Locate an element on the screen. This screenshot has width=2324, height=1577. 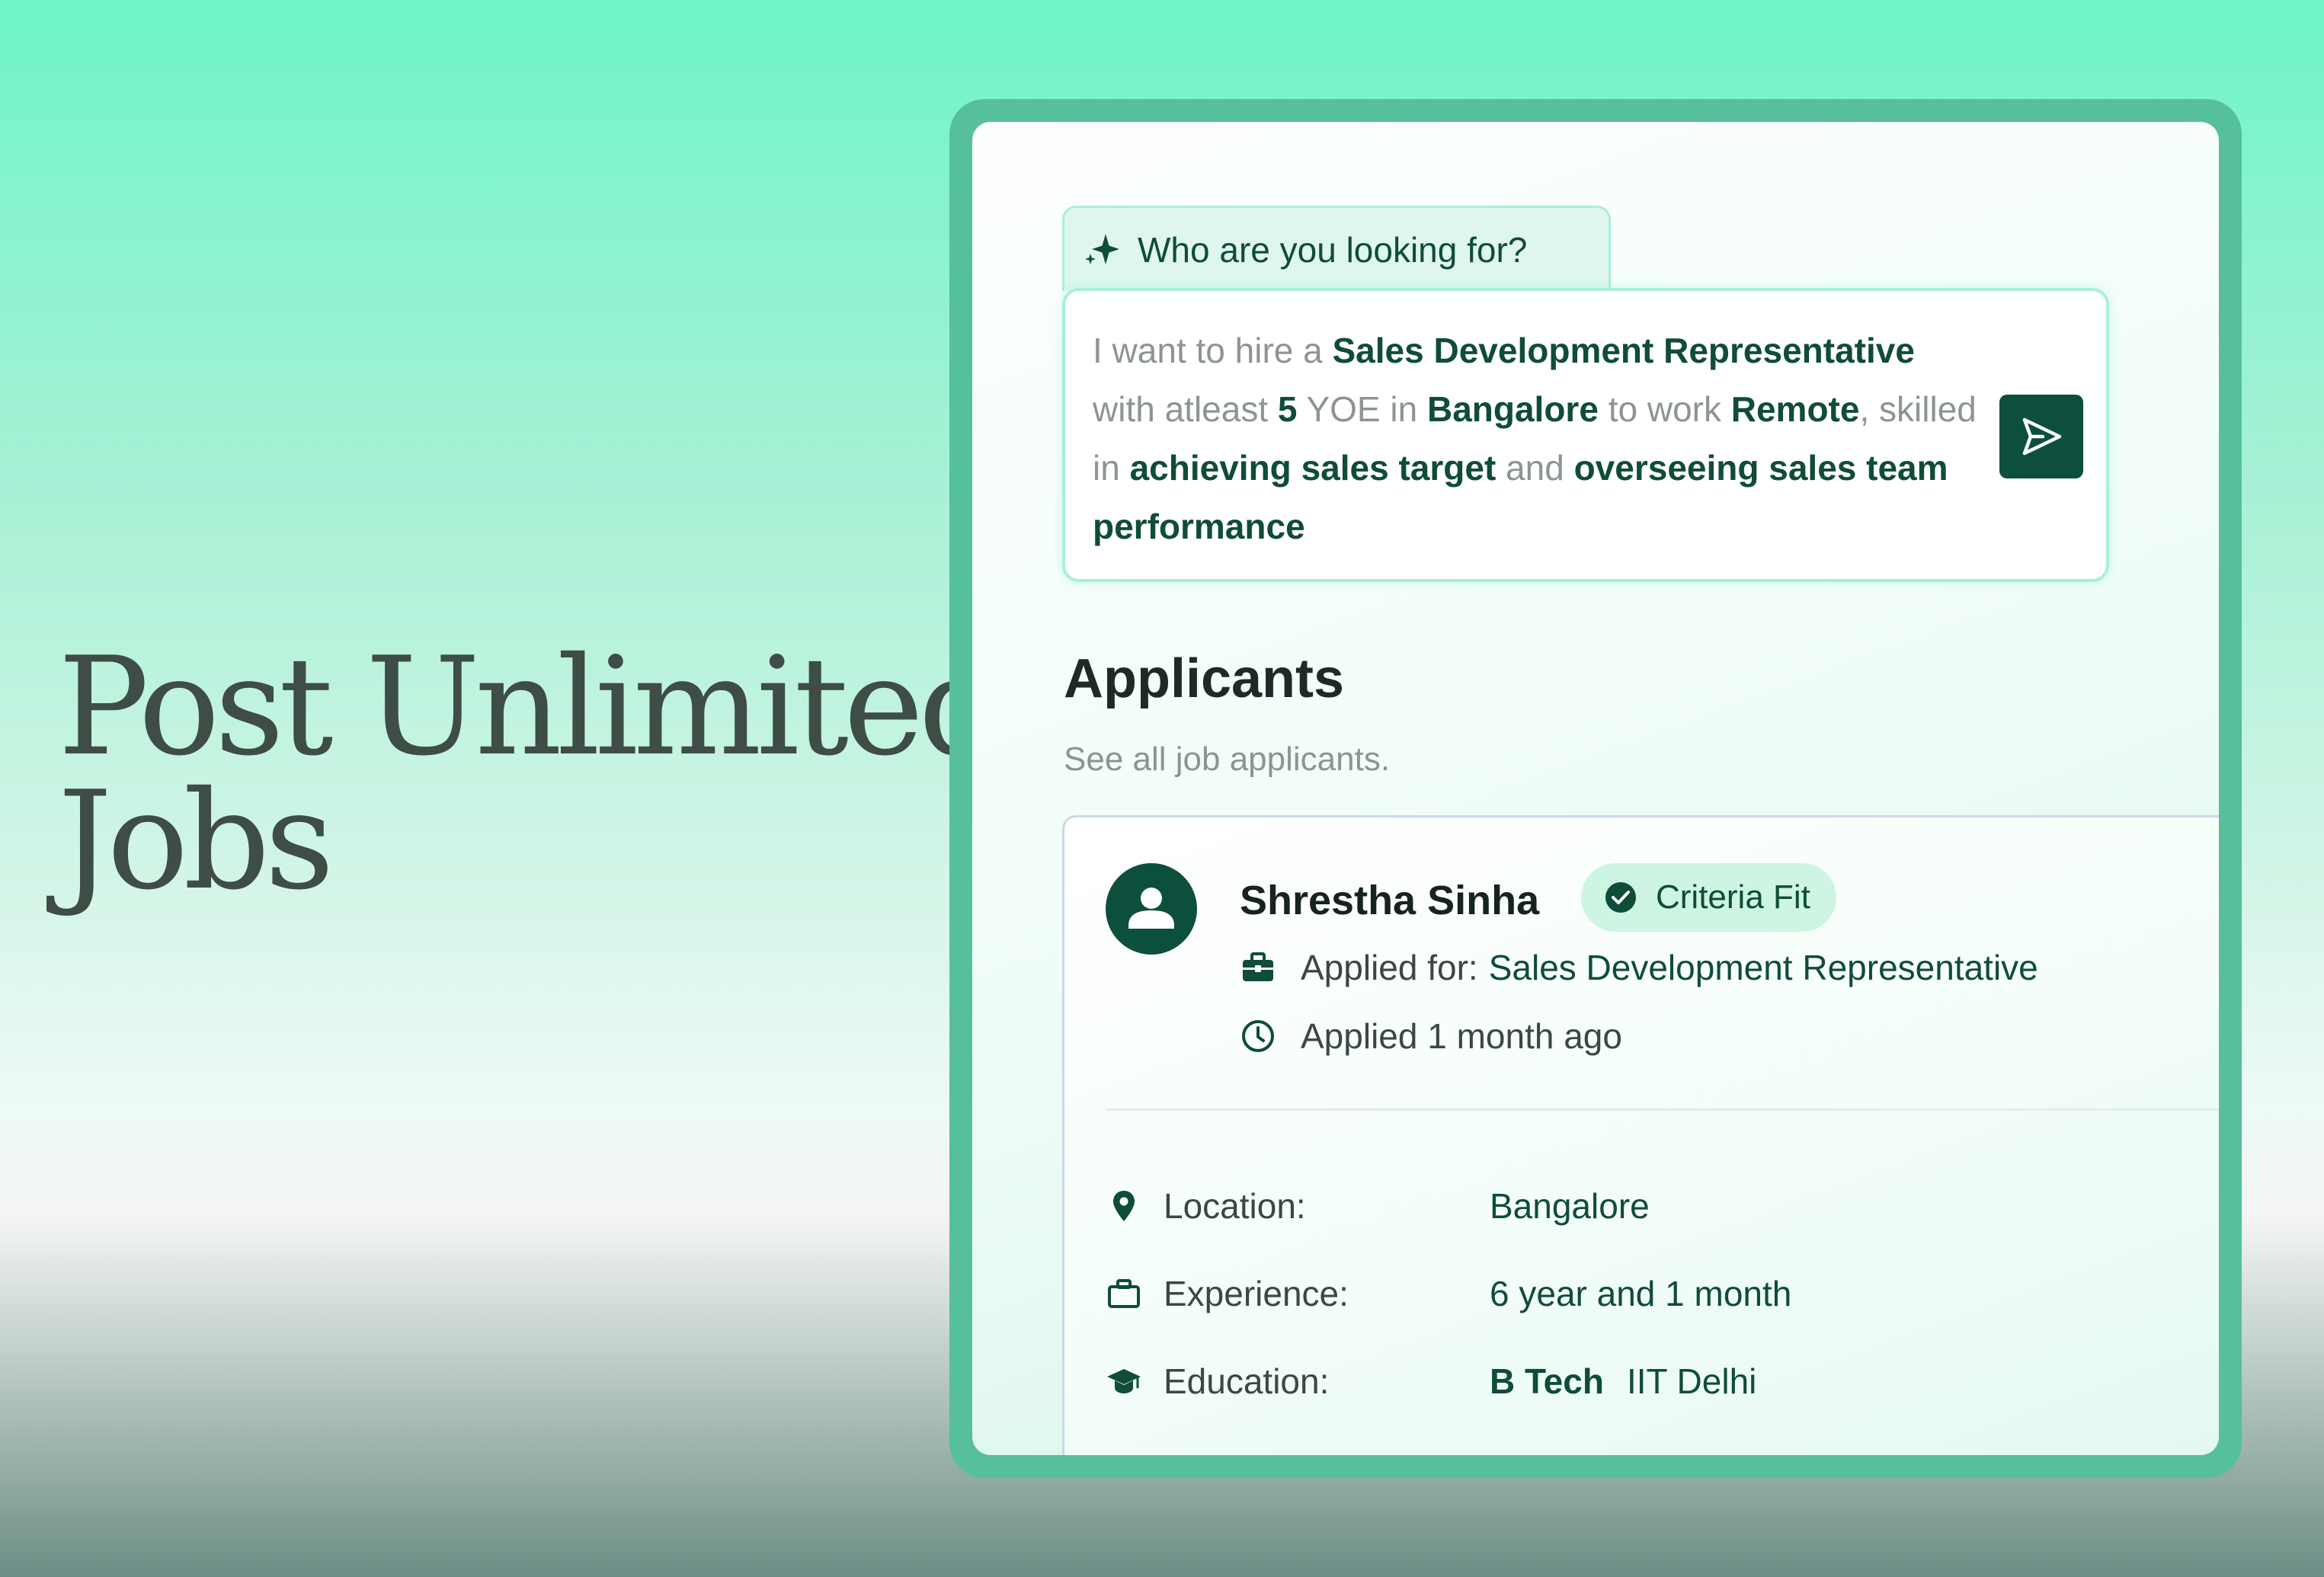
user-icon is located at coordinates (1151, 909).